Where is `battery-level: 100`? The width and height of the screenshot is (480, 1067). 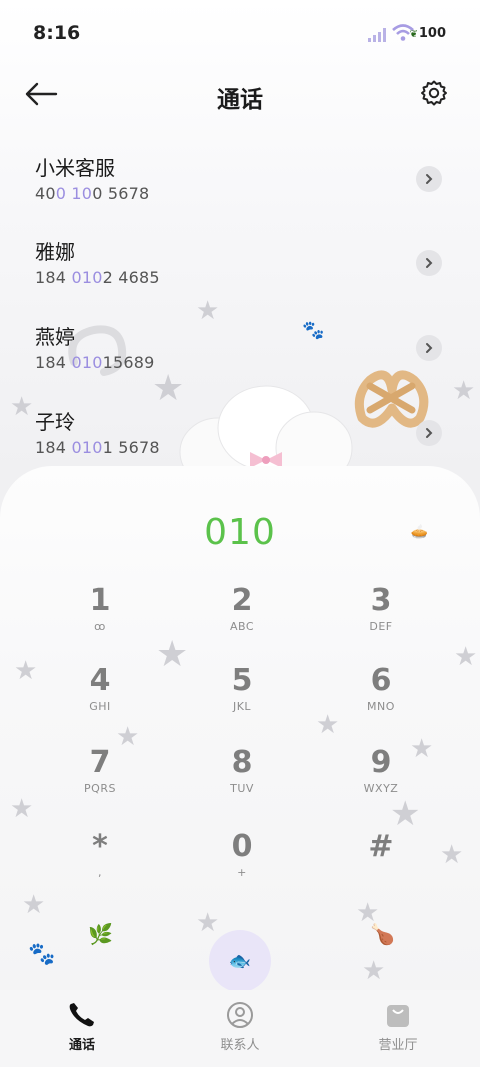
battery-level: 100 is located at coordinates (432, 33).